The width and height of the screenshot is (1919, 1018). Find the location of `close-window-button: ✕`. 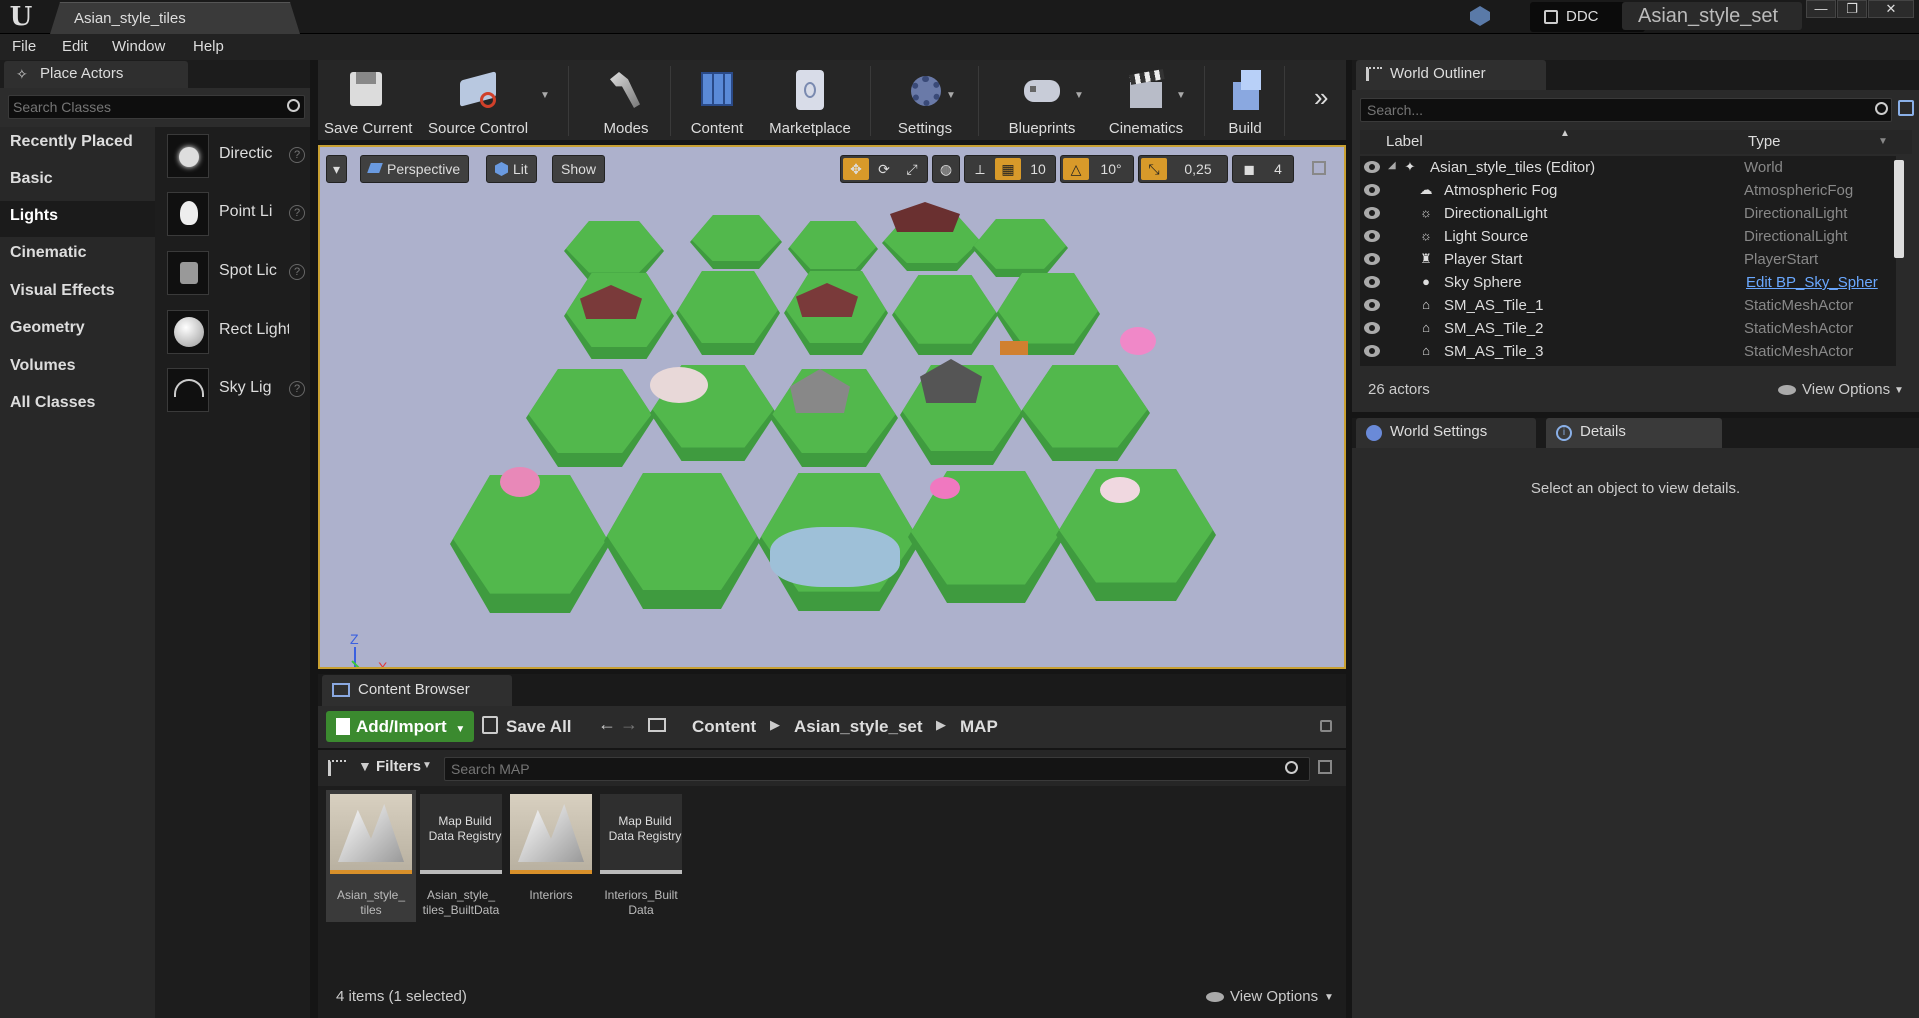

close-window-button: ✕ is located at coordinates (1891, 9).